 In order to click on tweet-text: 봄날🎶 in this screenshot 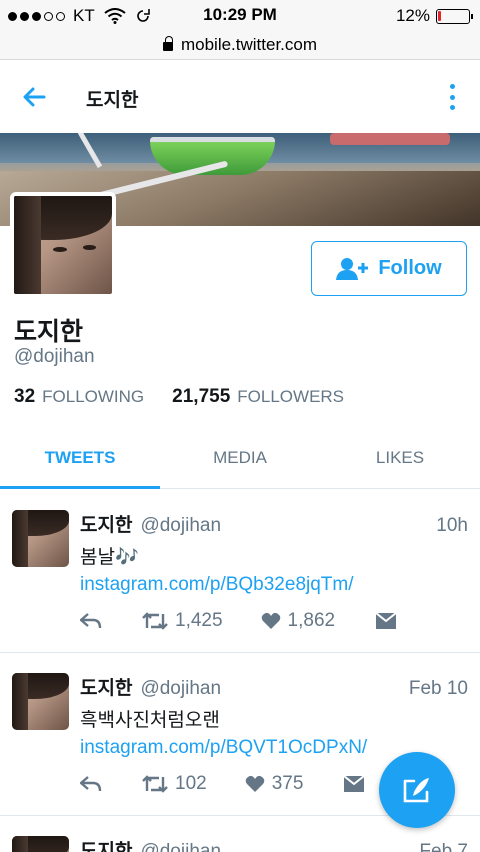, I will do `click(109, 557)`.